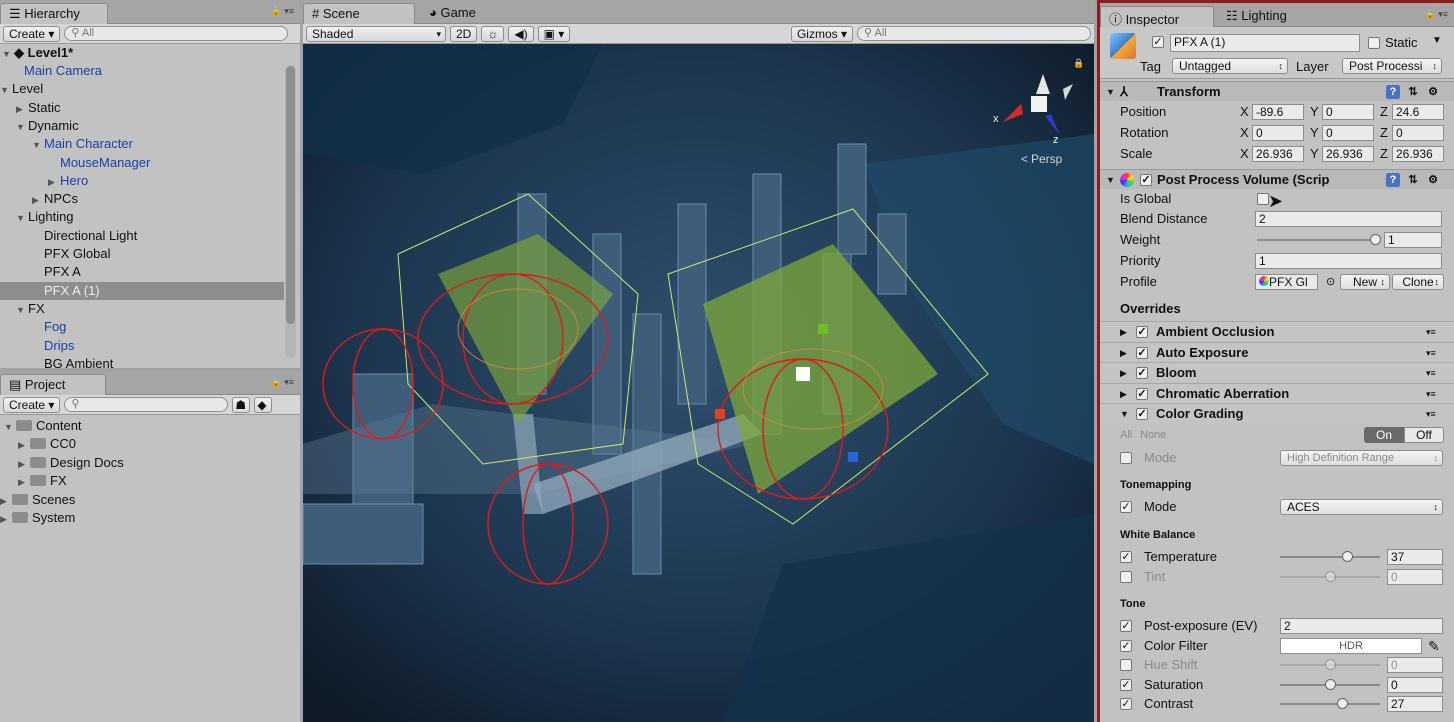 The height and width of the screenshot is (722, 1454). What do you see at coordinates (1146, 180) in the screenshot?
I see `ppv-enabled-checkbox: ✓` at bounding box center [1146, 180].